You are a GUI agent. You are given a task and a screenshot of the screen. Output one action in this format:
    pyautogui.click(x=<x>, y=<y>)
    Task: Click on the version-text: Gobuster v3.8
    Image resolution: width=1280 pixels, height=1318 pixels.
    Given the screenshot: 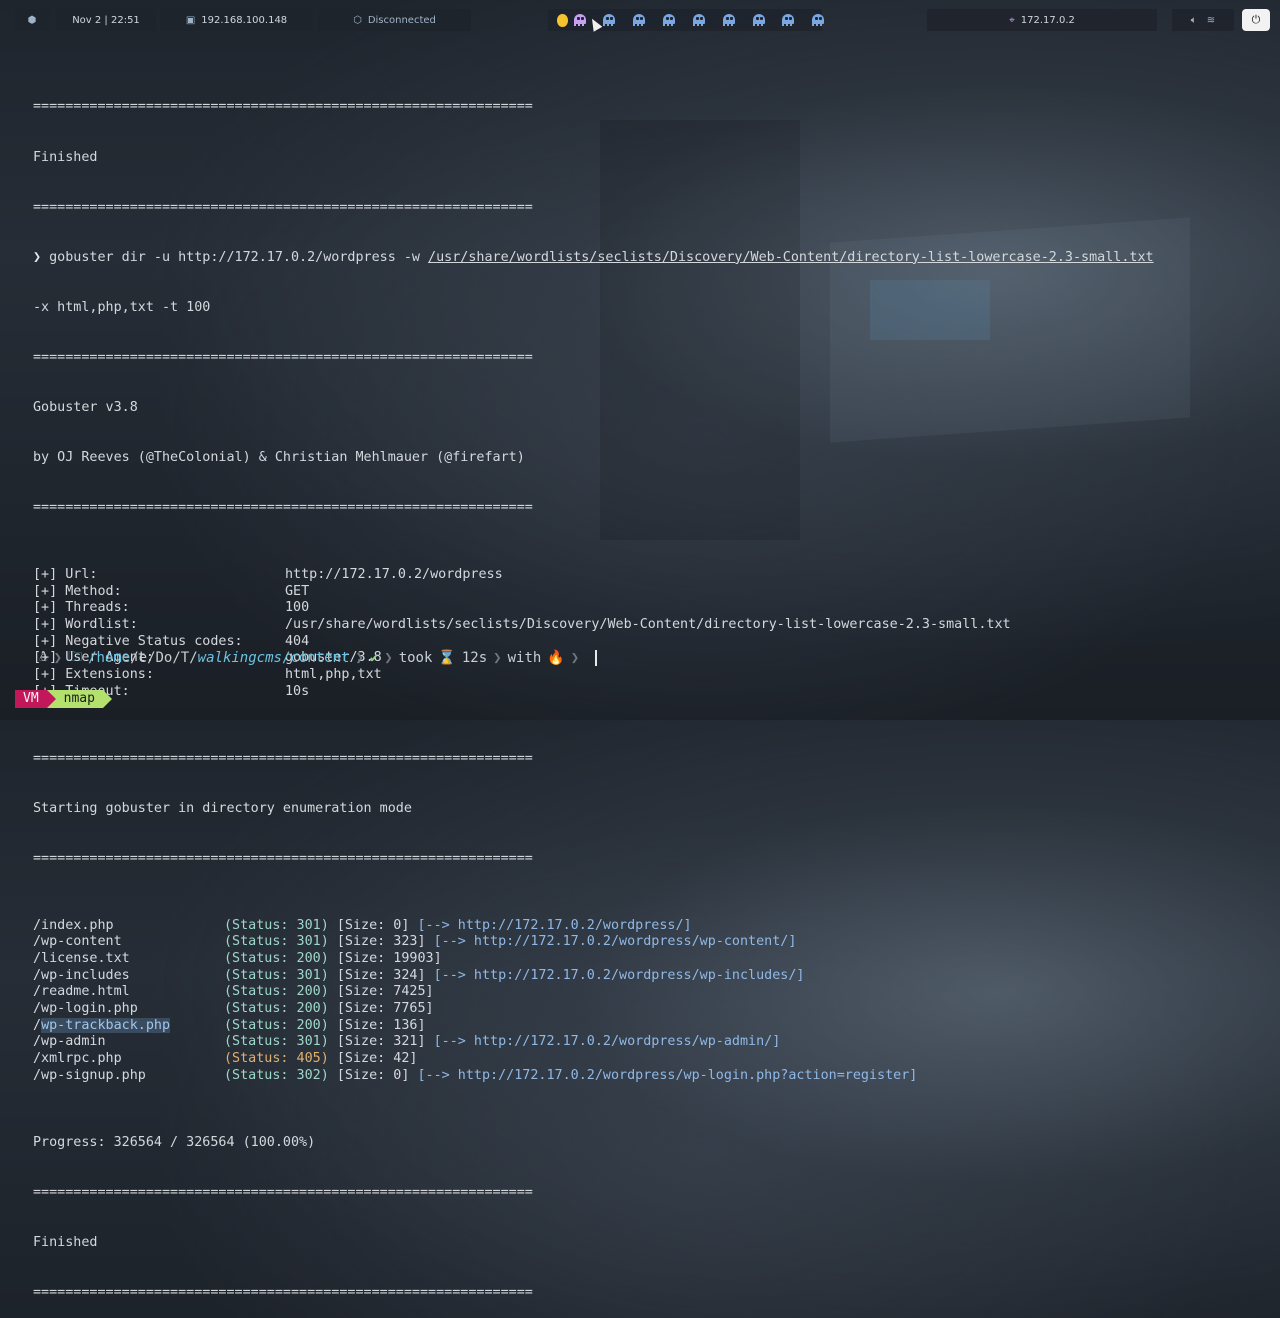 What is the action you would take?
    pyautogui.click(x=85, y=407)
    